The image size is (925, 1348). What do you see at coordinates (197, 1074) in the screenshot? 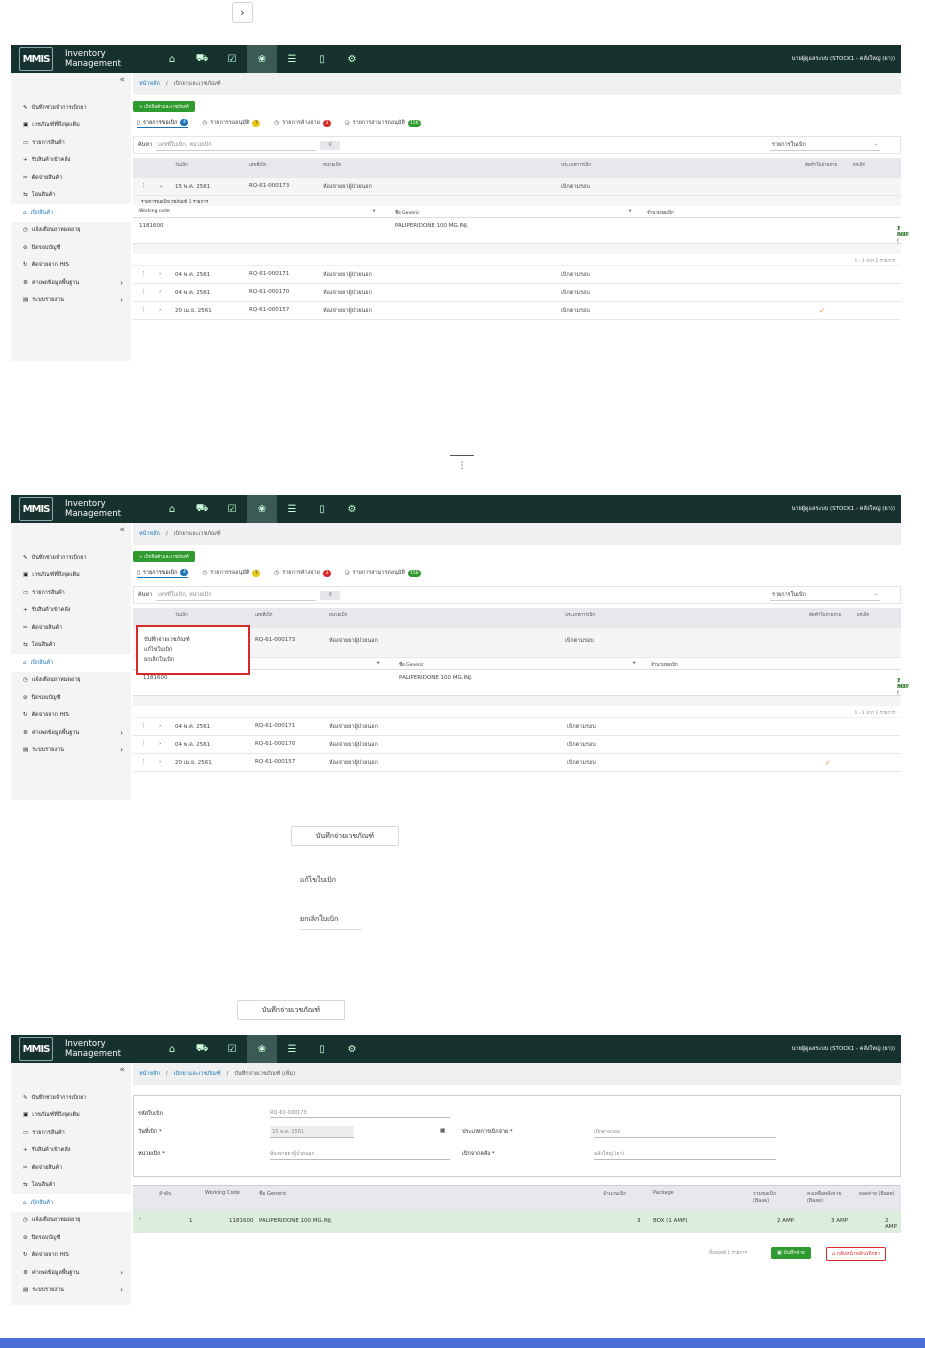
I see `breadcrumb-mid: เบิกยาและเวชภัณฑ์` at bounding box center [197, 1074].